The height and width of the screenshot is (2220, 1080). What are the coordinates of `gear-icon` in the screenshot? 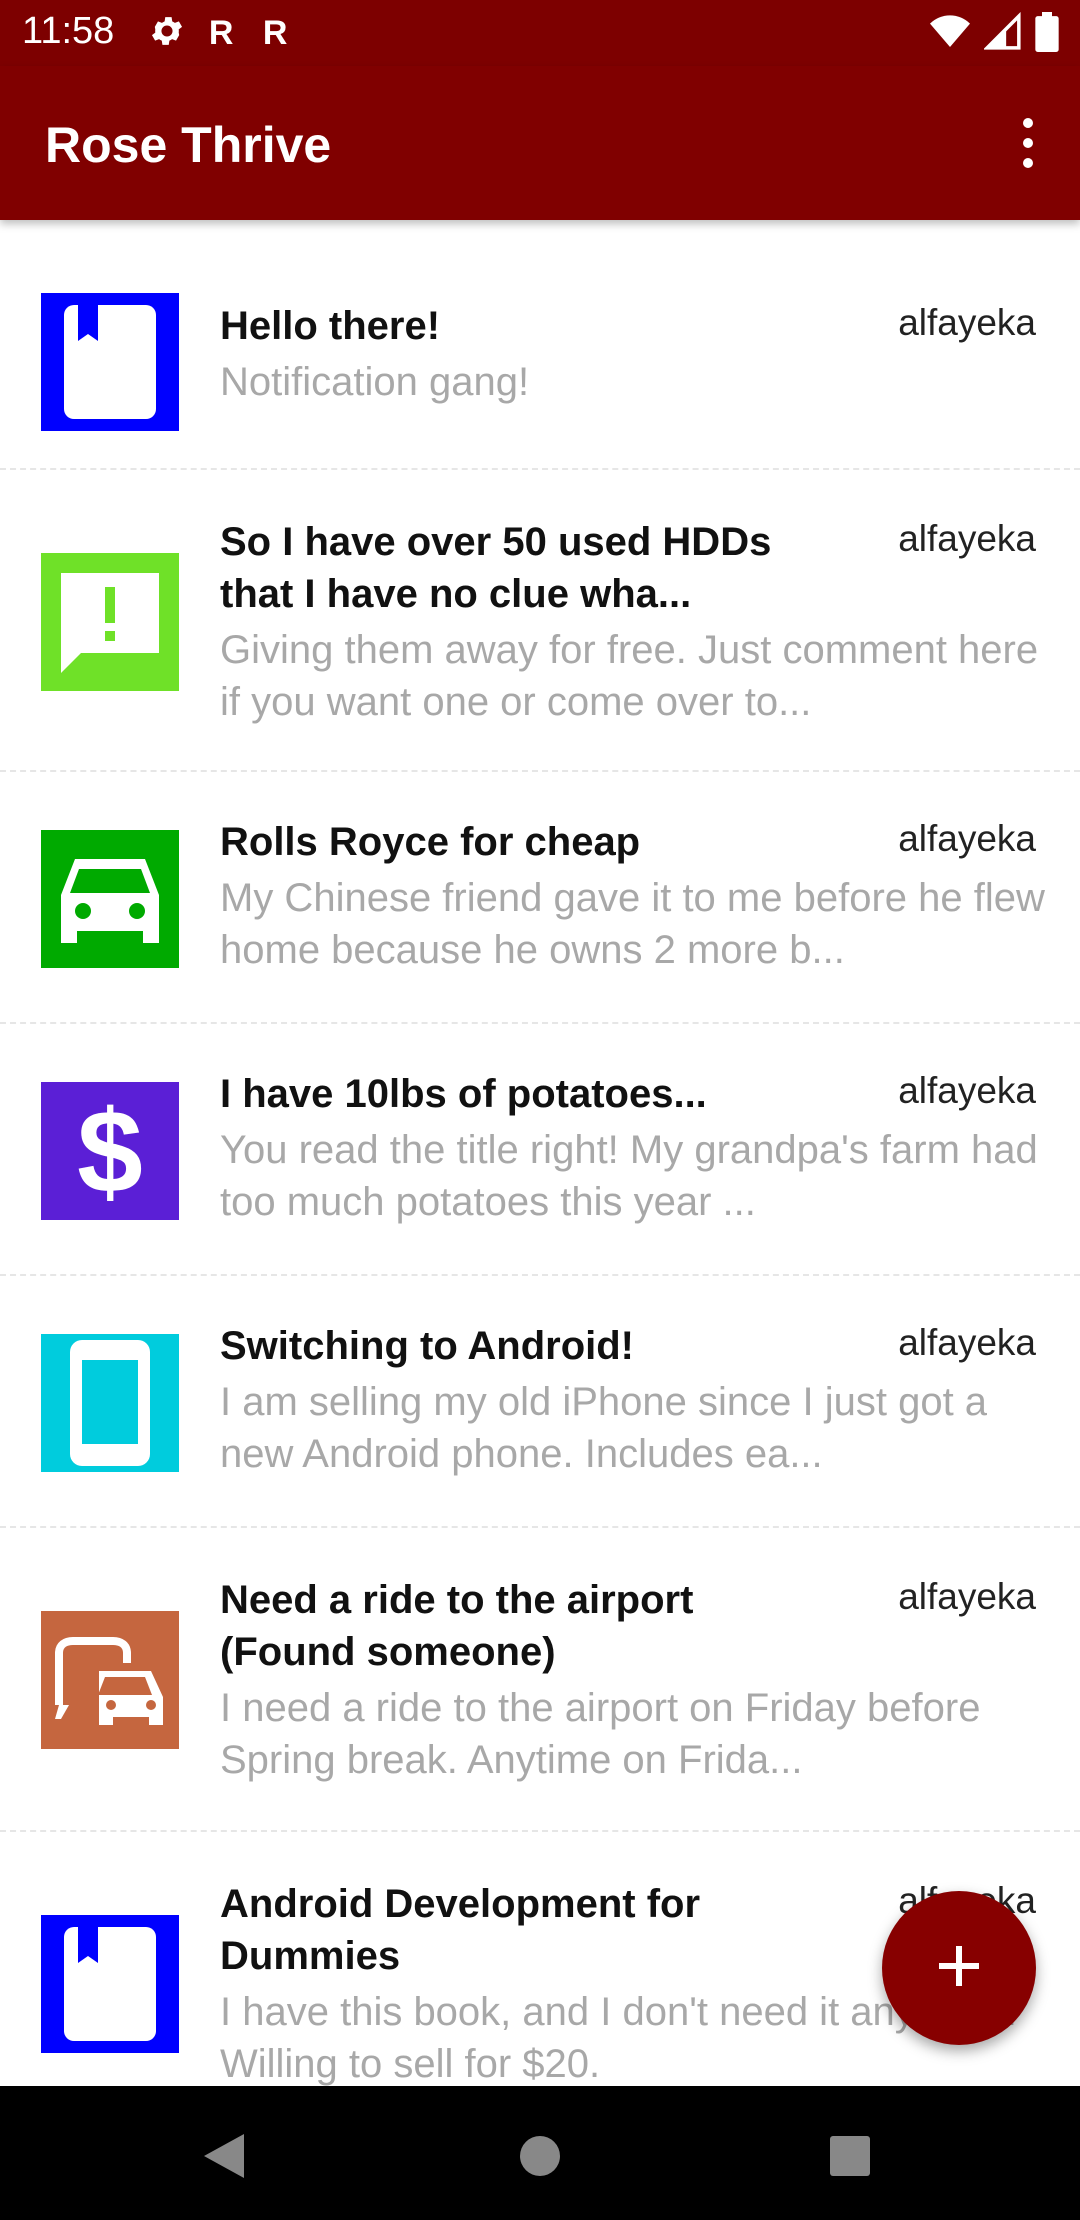 It's located at (167, 33).